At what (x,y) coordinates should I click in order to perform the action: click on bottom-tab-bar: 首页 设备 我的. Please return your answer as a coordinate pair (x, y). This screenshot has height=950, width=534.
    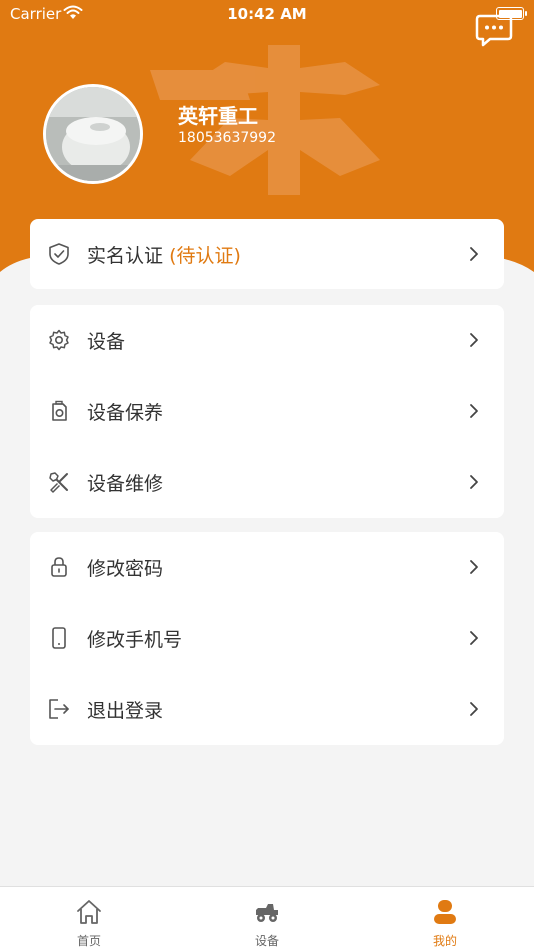
    Looking at the image, I should click on (267, 918).